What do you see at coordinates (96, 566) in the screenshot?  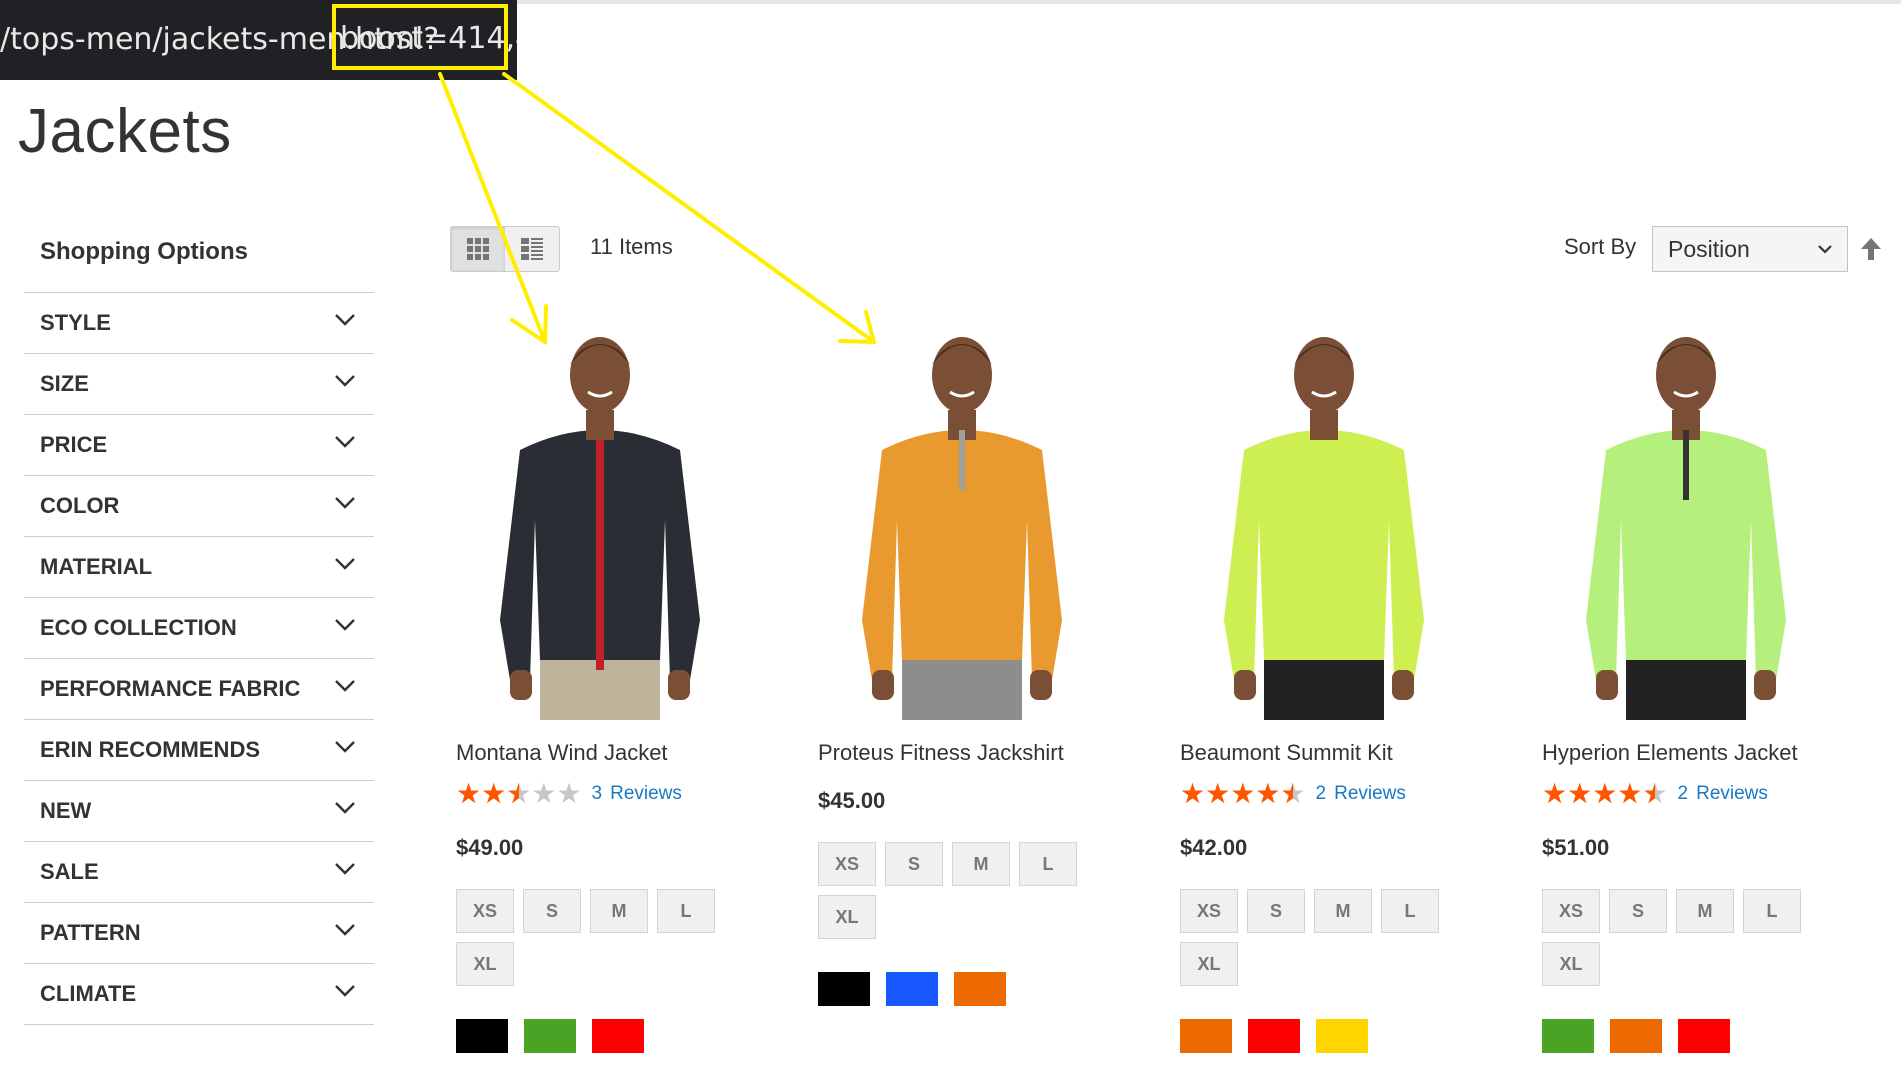 I see `filter-label: MATERIAL` at bounding box center [96, 566].